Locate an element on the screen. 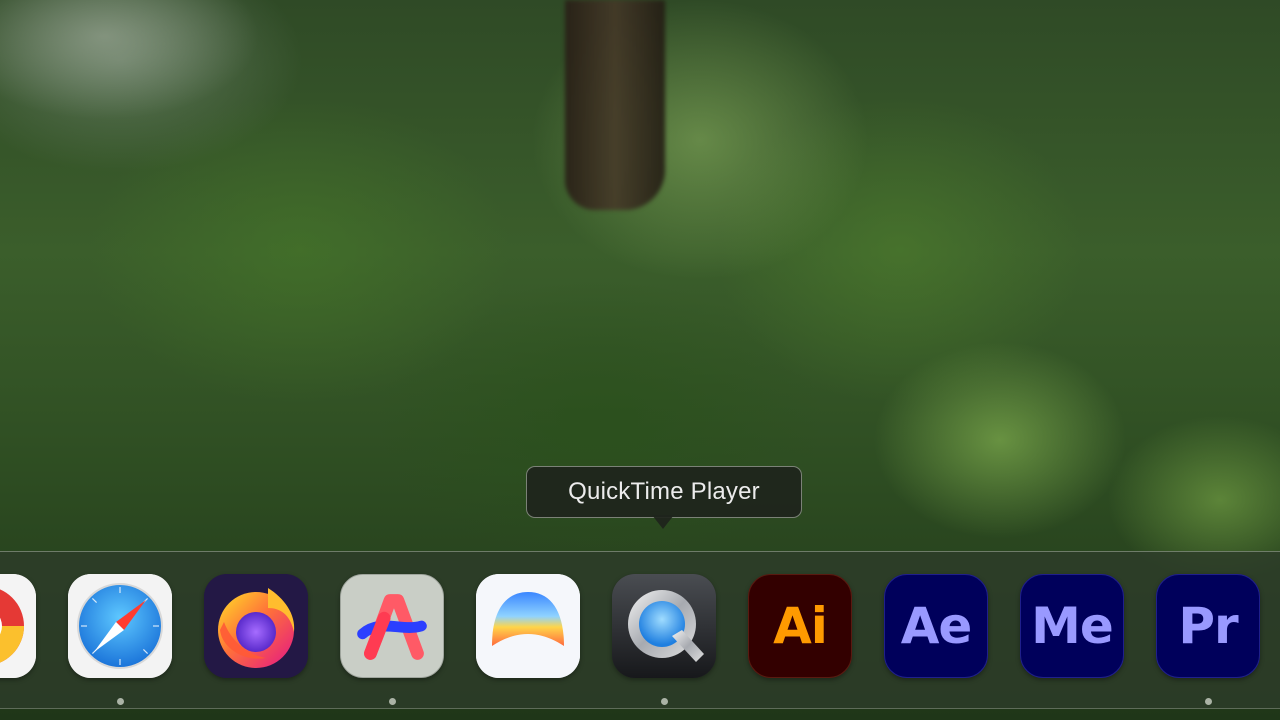 The height and width of the screenshot is (720, 1280). sunrise-icon is located at coordinates (528, 626).